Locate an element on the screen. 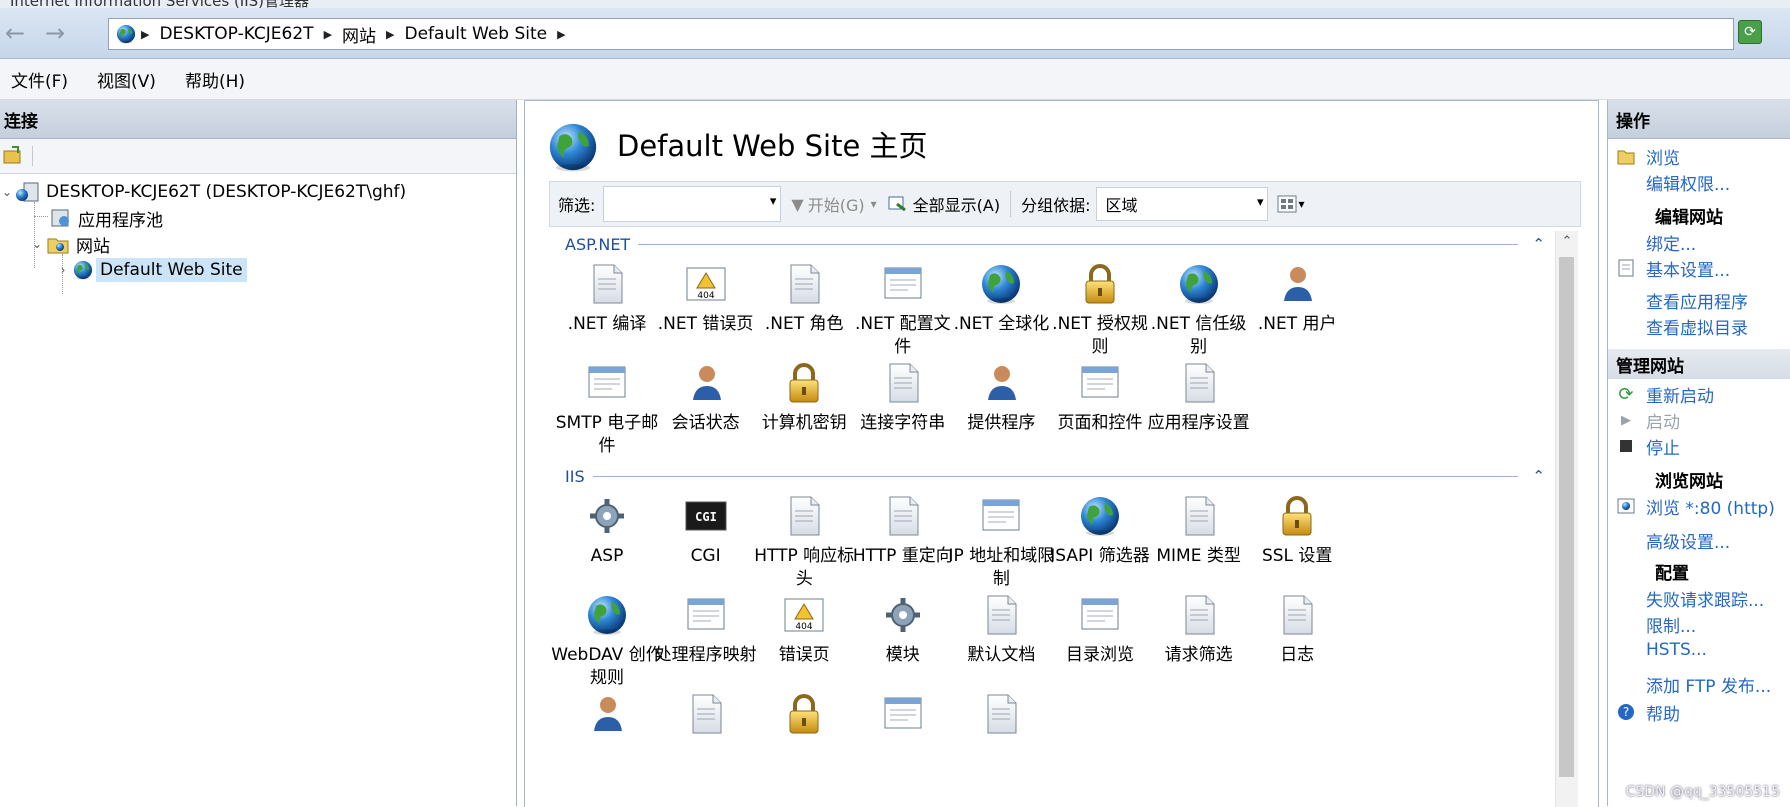  scroll-thumb is located at coordinates (1566, 517).